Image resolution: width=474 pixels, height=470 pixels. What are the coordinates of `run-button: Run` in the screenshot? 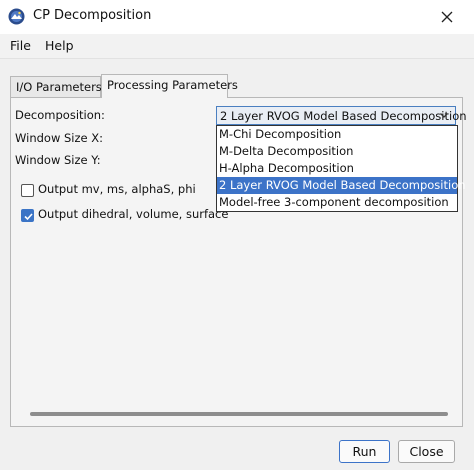 It's located at (364, 451).